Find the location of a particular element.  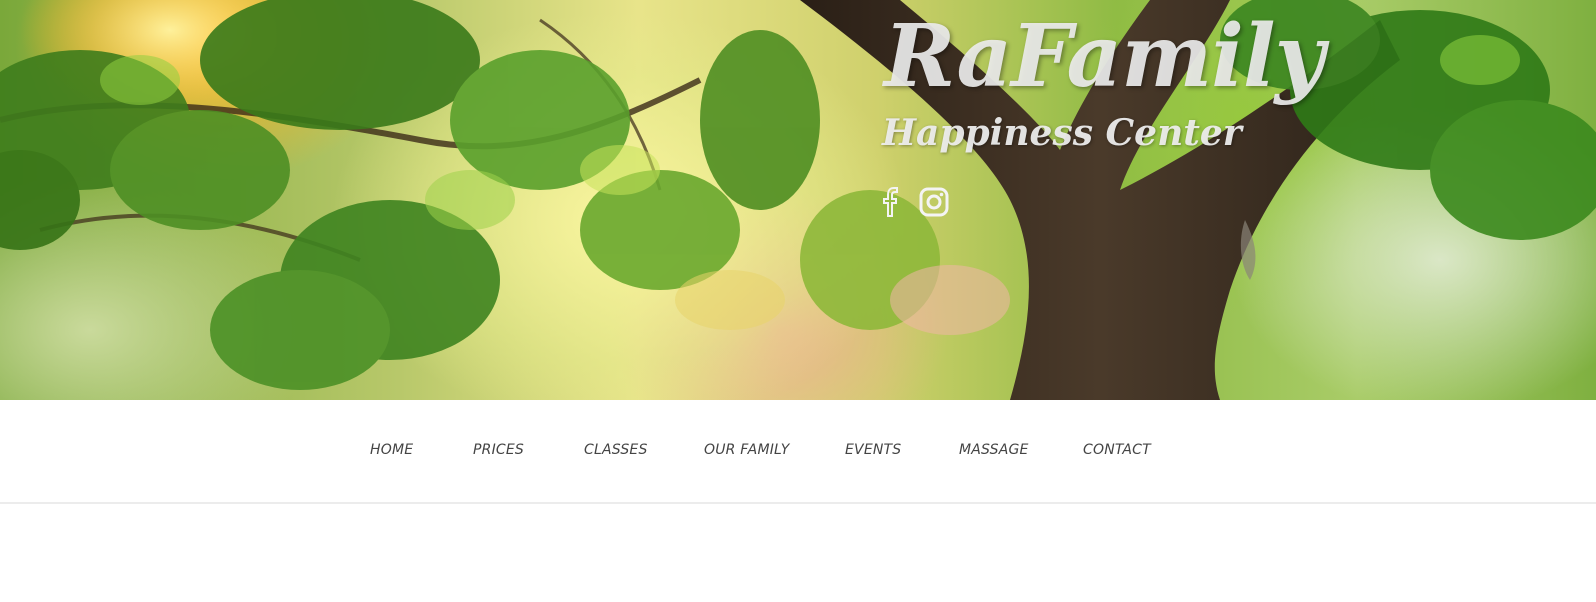

nav-prices: PRICES is located at coordinates (498, 450).